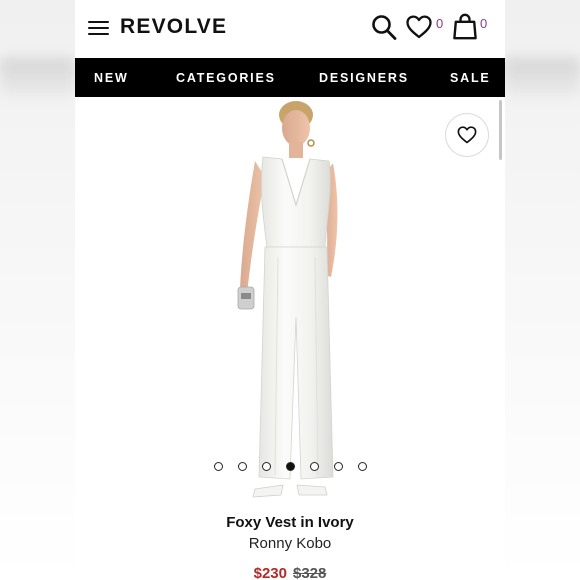 The width and height of the screenshot is (580, 580). Describe the element at coordinates (98, 28) in the screenshot. I see `hamburger-icon` at that location.